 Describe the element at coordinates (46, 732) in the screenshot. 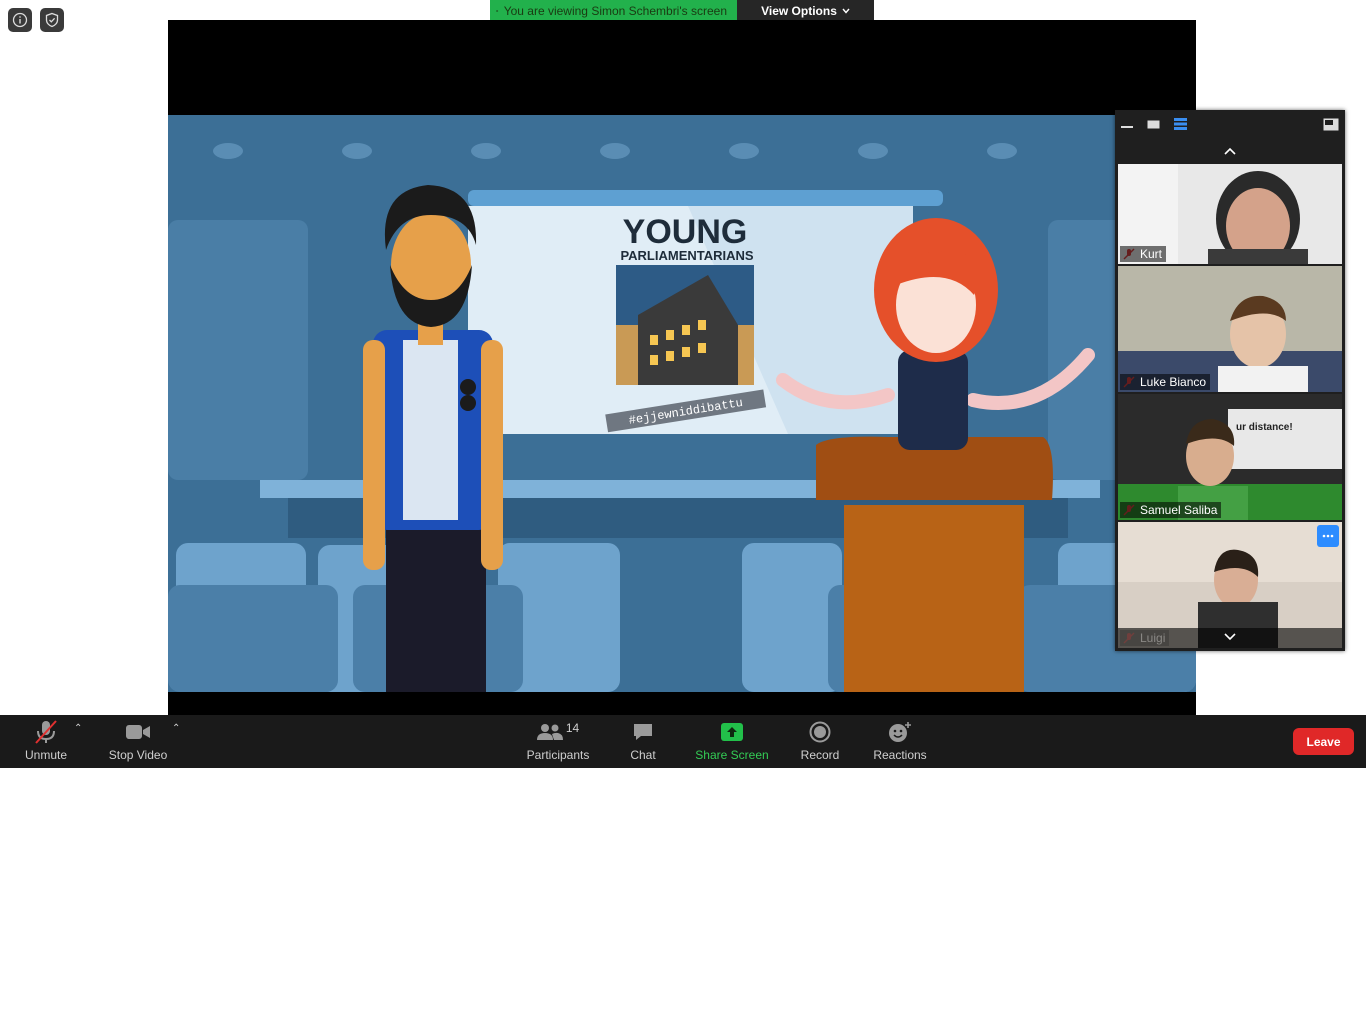

I see `muted-mic-icon` at that location.